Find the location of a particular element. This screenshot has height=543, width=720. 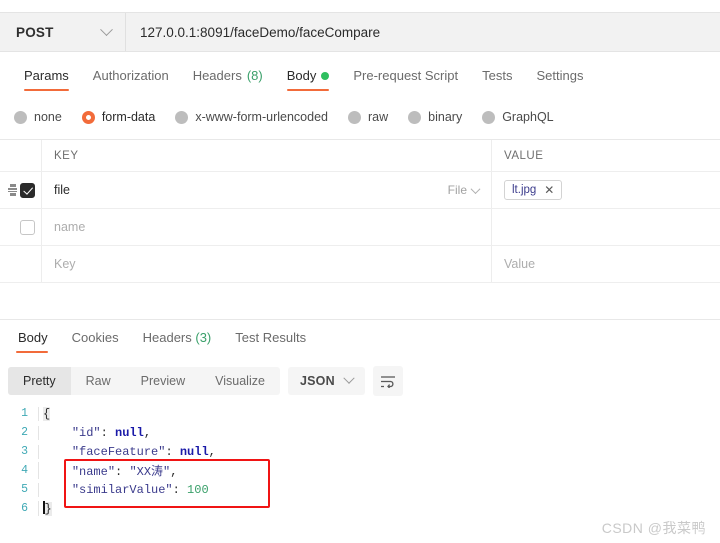

view-mode-pretty: Pretty is located at coordinates (39, 381).